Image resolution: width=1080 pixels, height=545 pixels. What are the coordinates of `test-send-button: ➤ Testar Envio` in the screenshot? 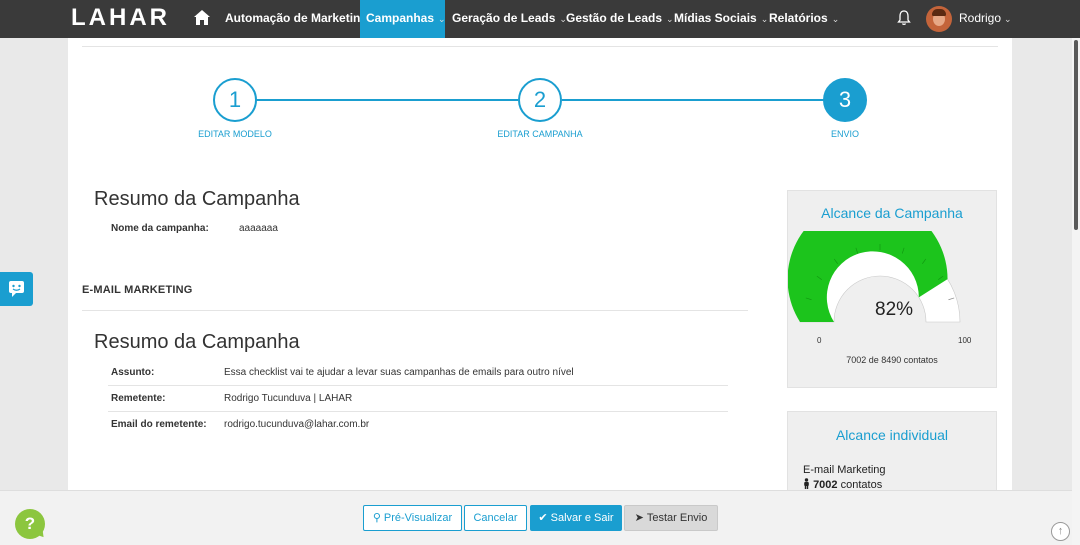 It's located at (671, 518).